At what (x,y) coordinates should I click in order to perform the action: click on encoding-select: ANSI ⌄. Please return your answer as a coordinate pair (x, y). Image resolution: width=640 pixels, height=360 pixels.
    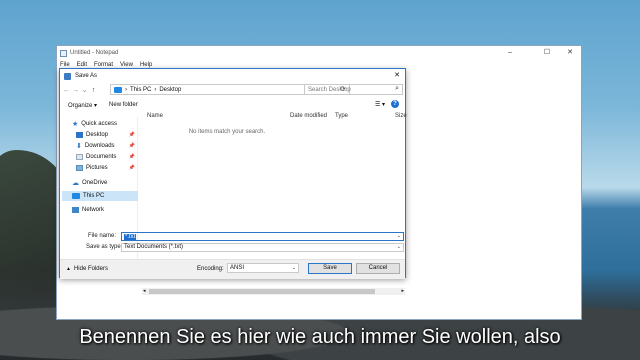
    Looking at the image, I should click on (263, 268).